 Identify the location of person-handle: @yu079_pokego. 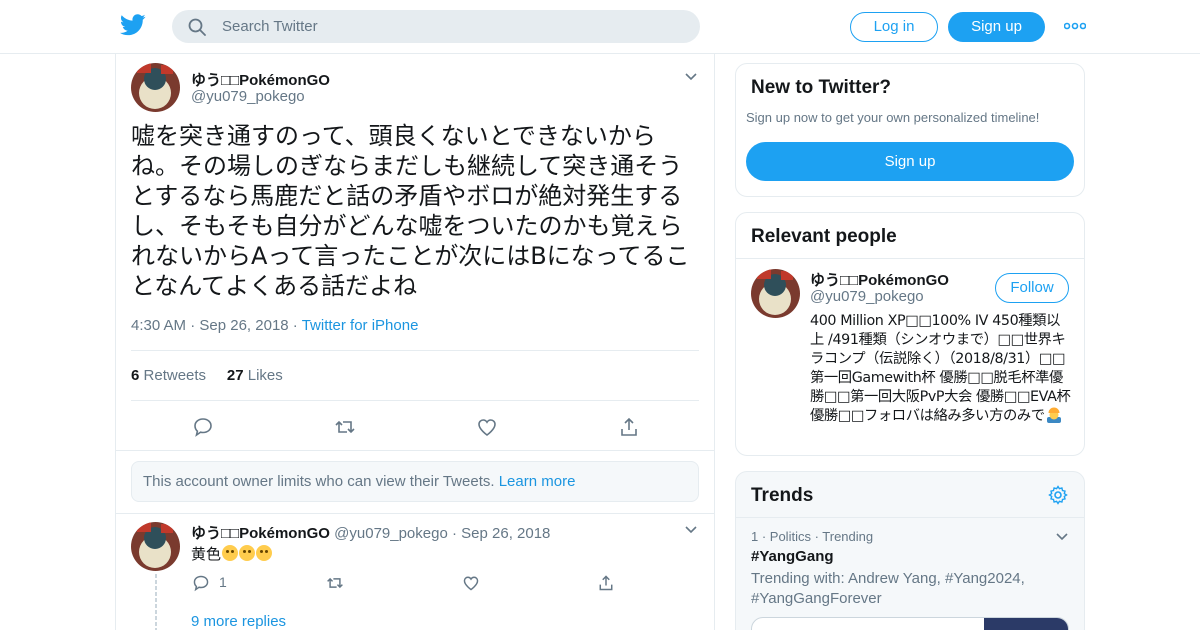
(867, 296).